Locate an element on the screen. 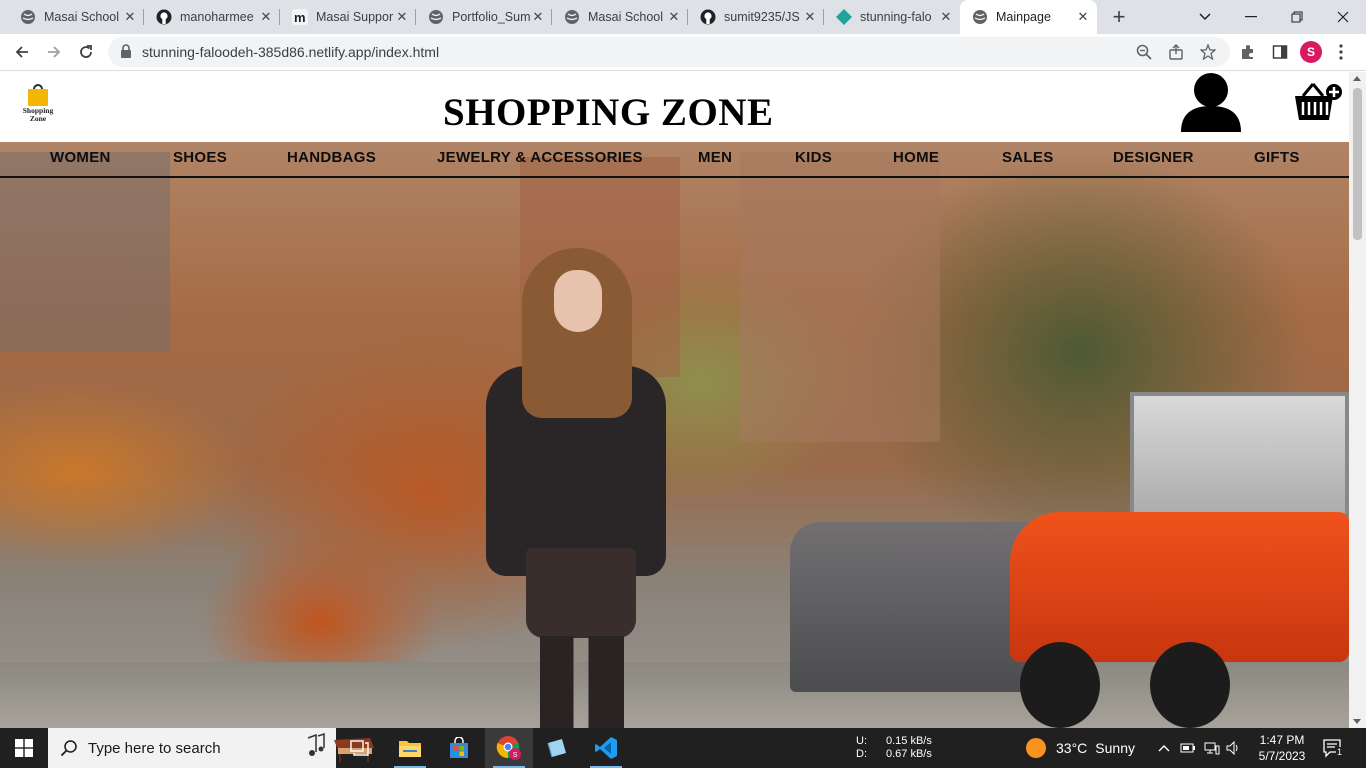 The image size is (1366, 768). clock-date: 5/7/2023 is located at coordinates (1282, 756).